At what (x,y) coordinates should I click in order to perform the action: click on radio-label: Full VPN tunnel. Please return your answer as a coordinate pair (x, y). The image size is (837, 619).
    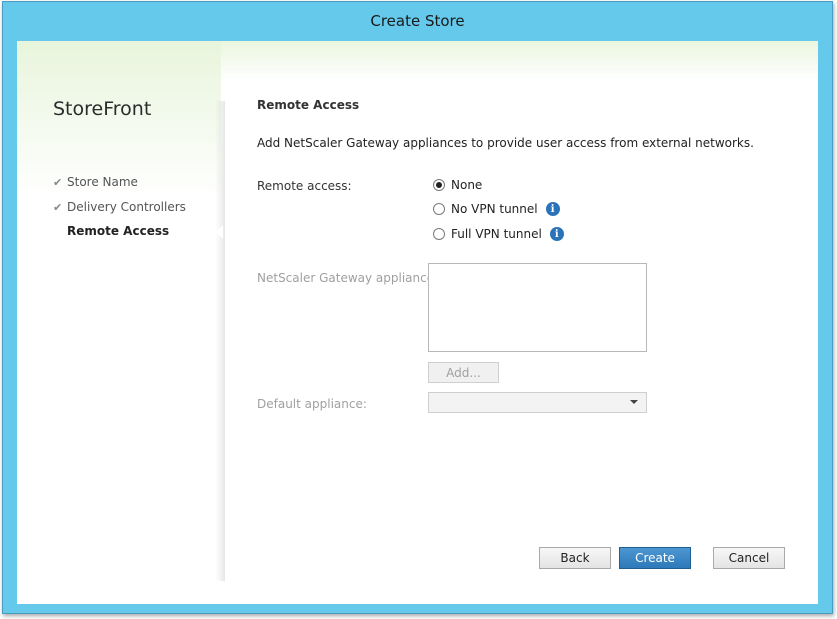
    Looking at the image, I should click on (496, 234).